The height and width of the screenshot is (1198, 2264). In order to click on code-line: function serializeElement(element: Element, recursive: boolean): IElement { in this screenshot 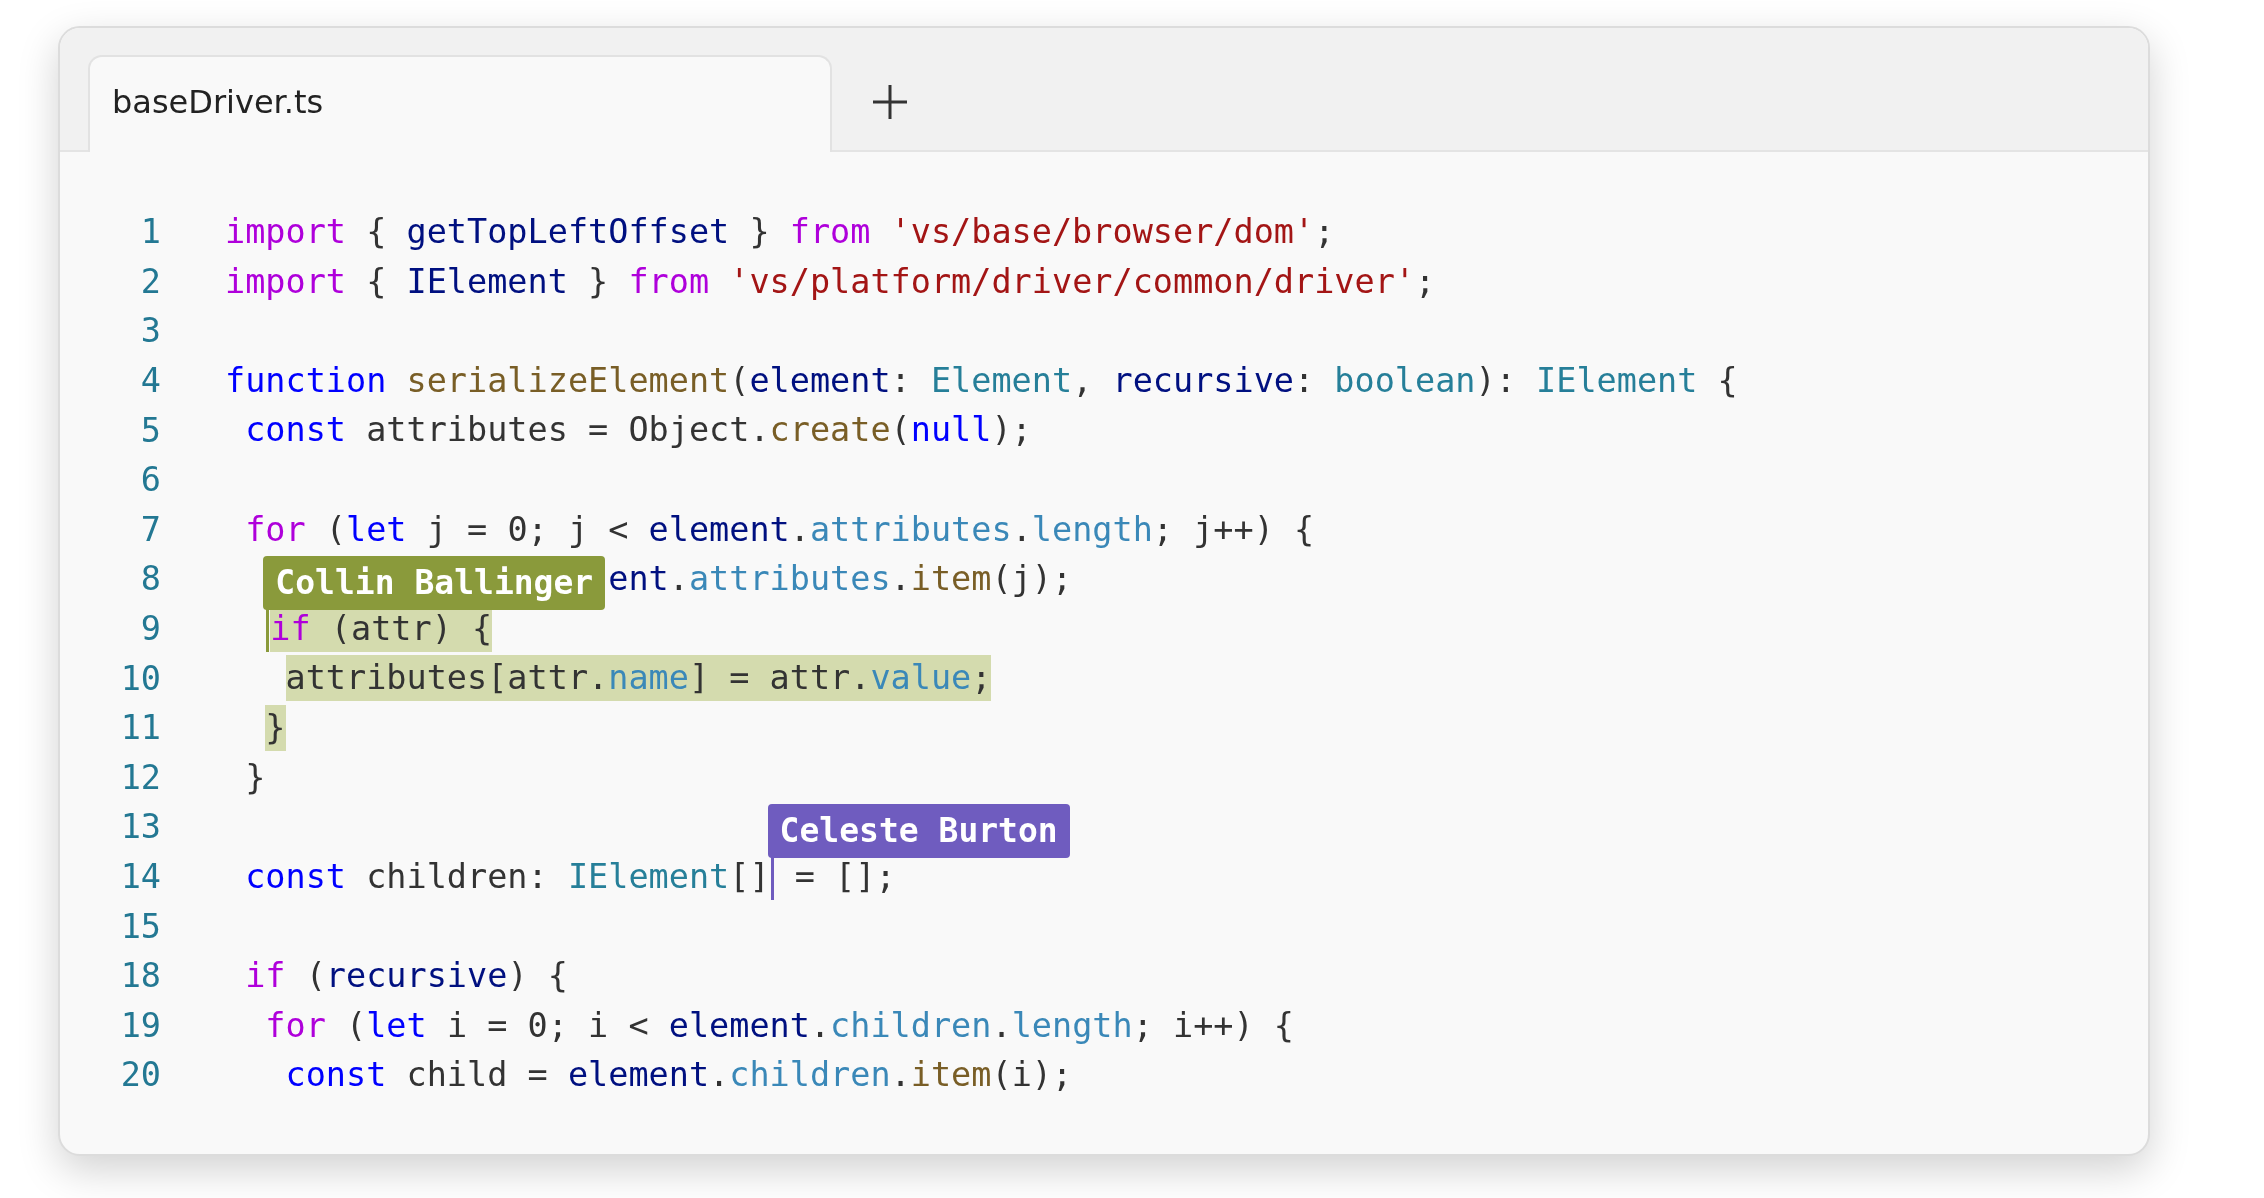, I will do `click(981, 380)`.